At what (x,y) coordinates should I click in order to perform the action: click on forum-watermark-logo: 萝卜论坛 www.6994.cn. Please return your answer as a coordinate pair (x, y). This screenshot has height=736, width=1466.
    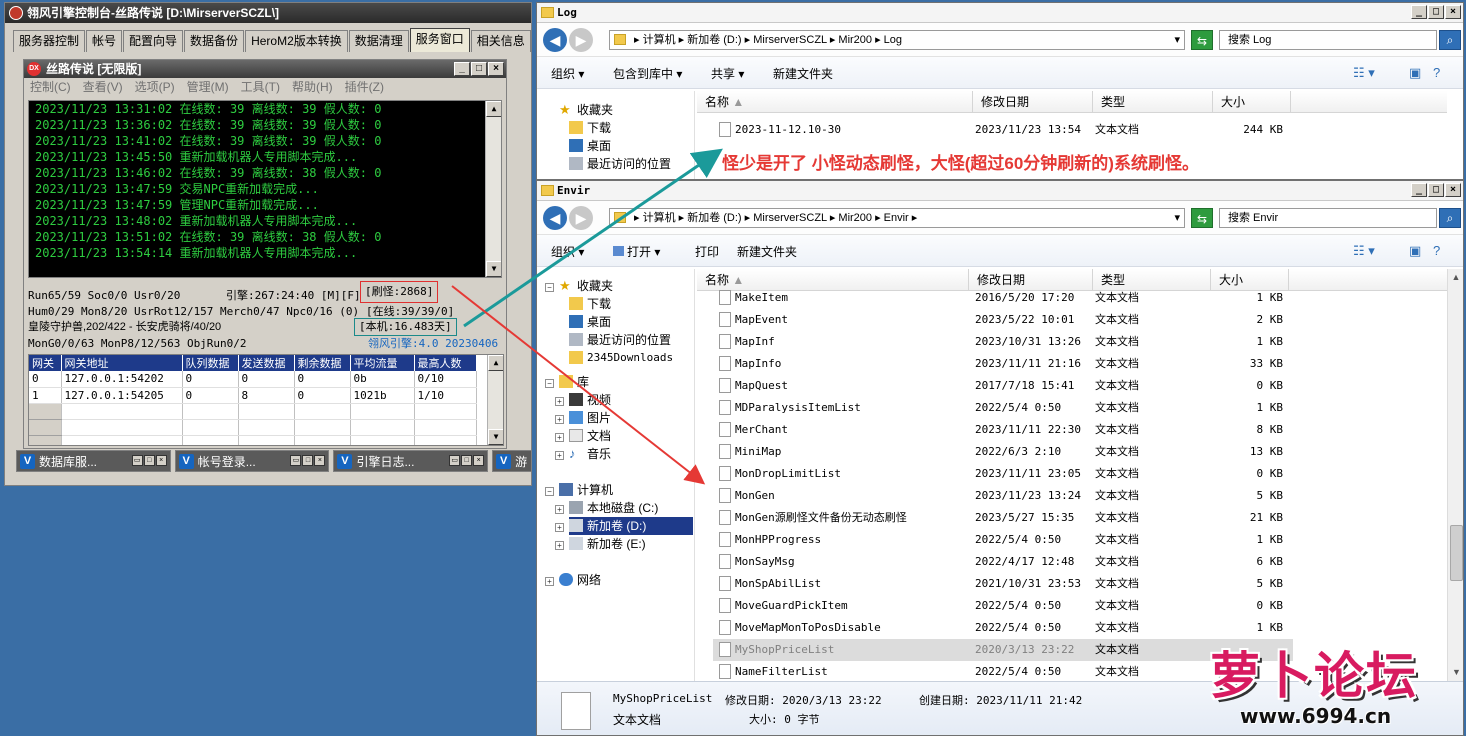
    Looking at the image, I should click on (1335, 683).